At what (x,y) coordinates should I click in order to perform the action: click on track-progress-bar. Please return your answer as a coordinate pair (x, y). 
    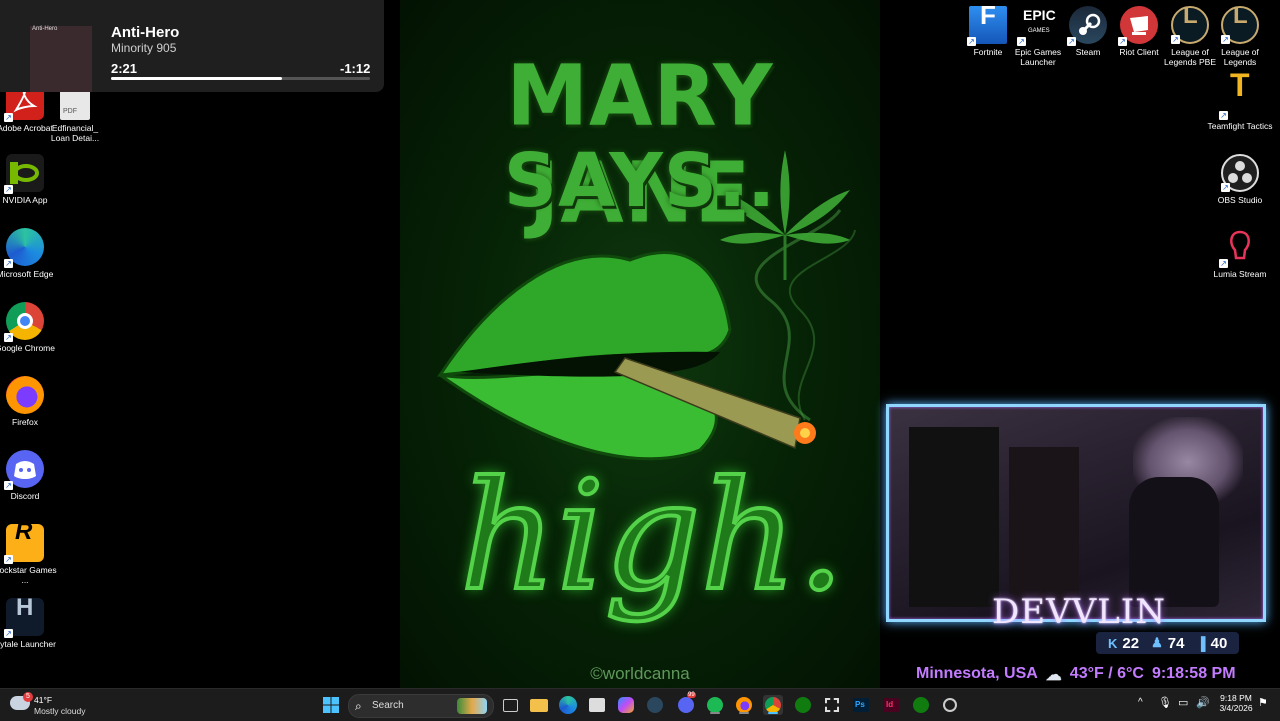
    Looking at the image, I should click on (240, 78).